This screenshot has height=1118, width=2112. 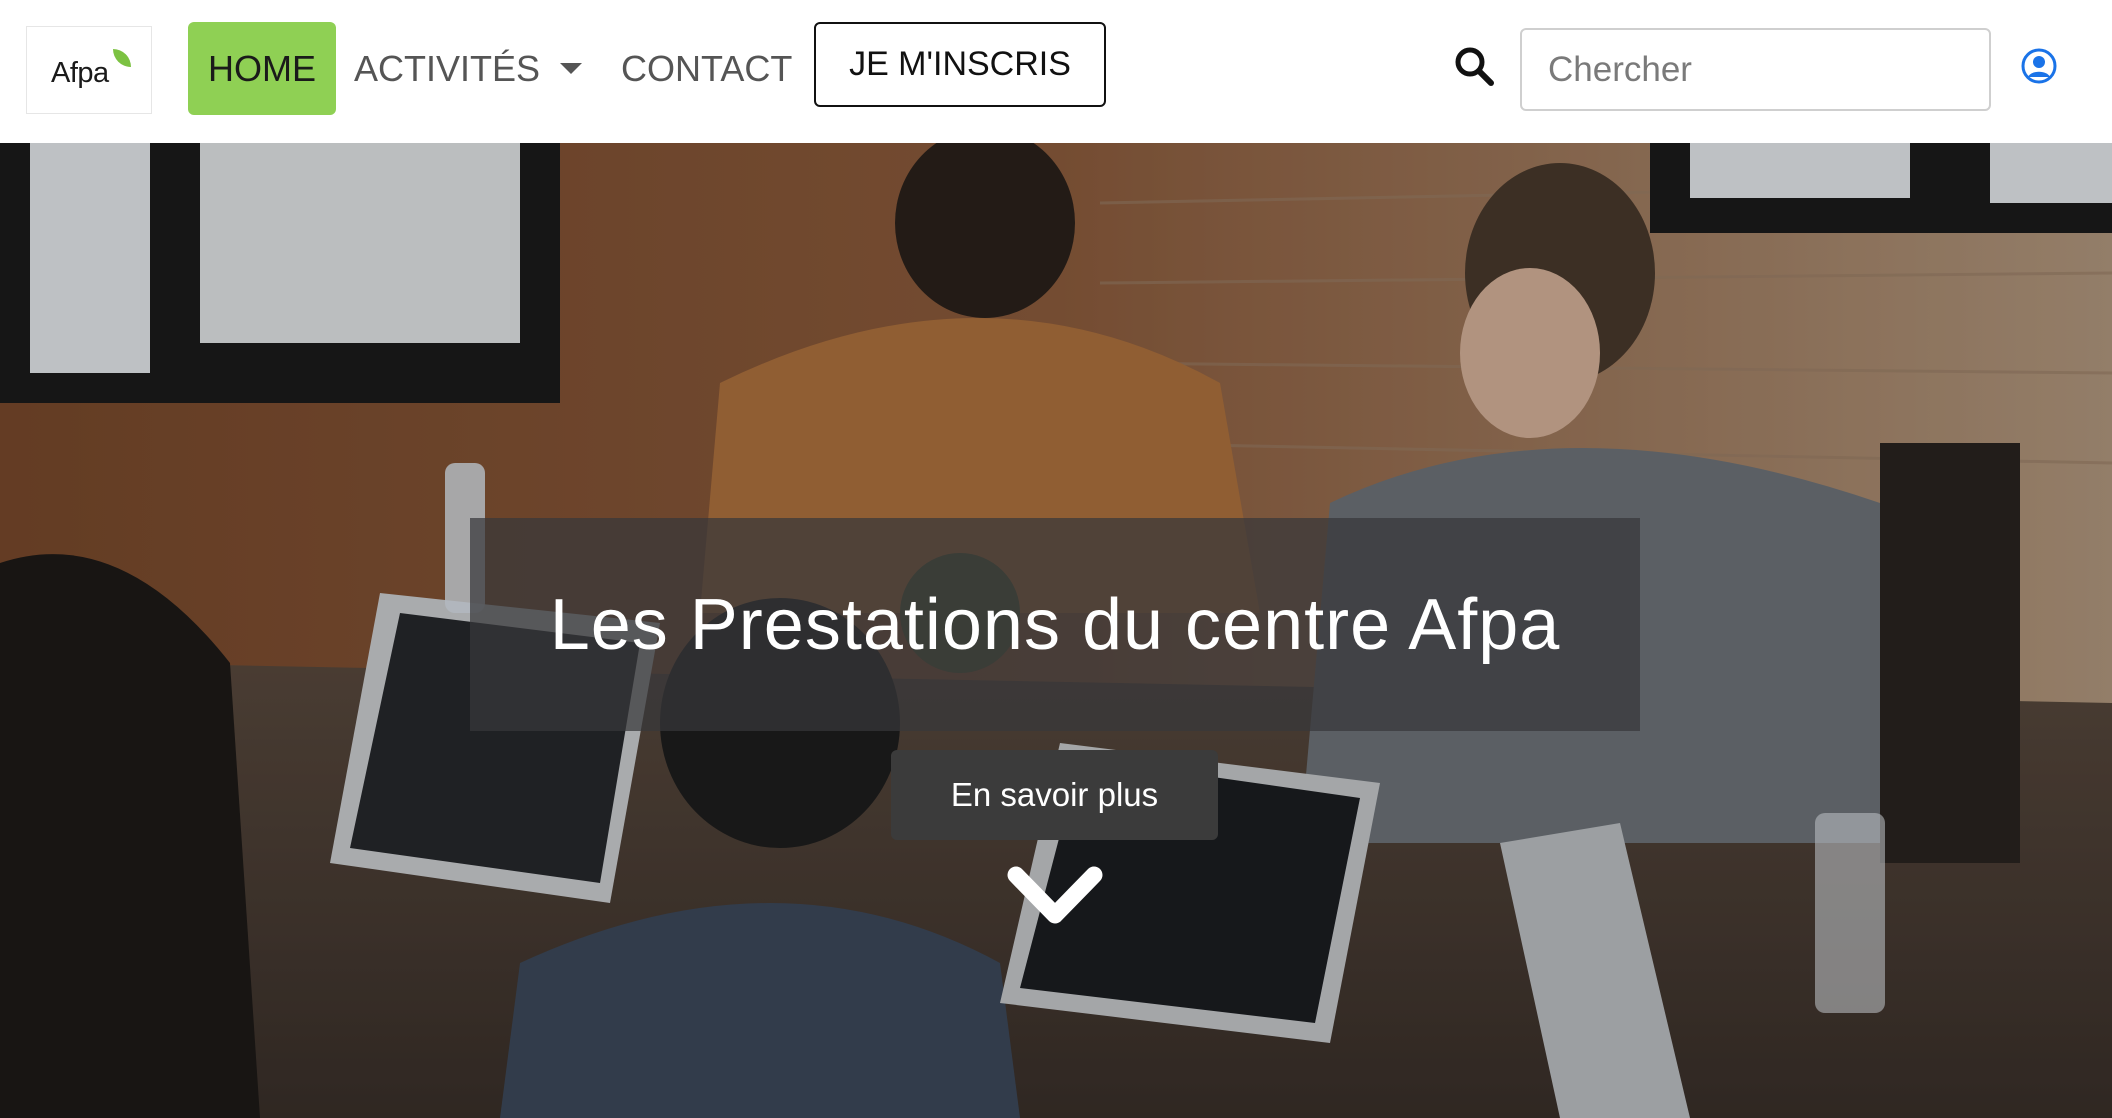 I want to click on leaf-icon, so click(x=122, y=58).